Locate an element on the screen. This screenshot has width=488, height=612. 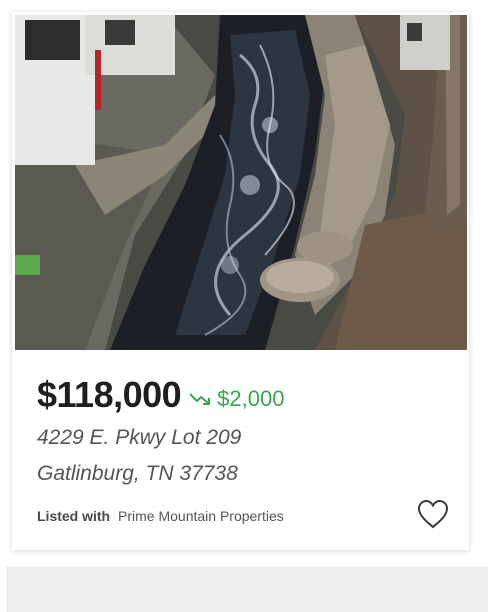
price-change-amount: $2,000 is located at coordinates (251, 398).